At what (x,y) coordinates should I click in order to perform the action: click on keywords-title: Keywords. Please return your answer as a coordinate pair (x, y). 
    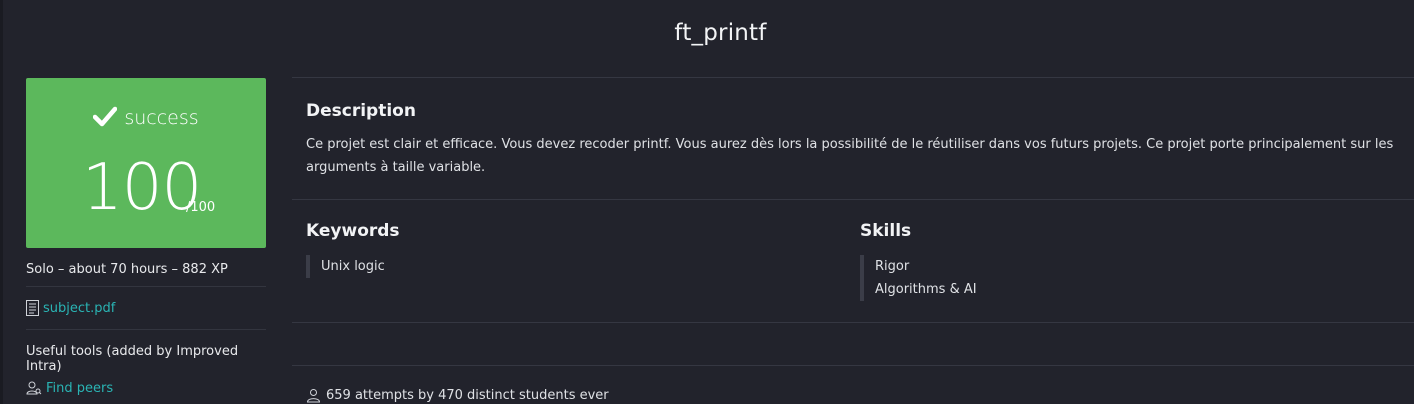
    Looking at the image, I should click on (353, 231).